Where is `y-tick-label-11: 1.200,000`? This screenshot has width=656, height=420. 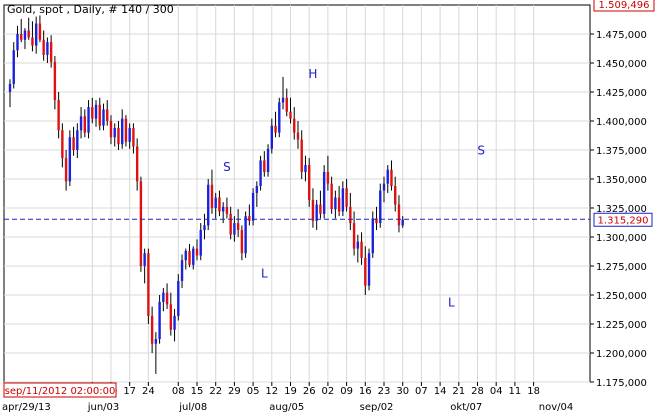 y-tick-label-11: 1.200,000 is located at coordinates (621, 354).